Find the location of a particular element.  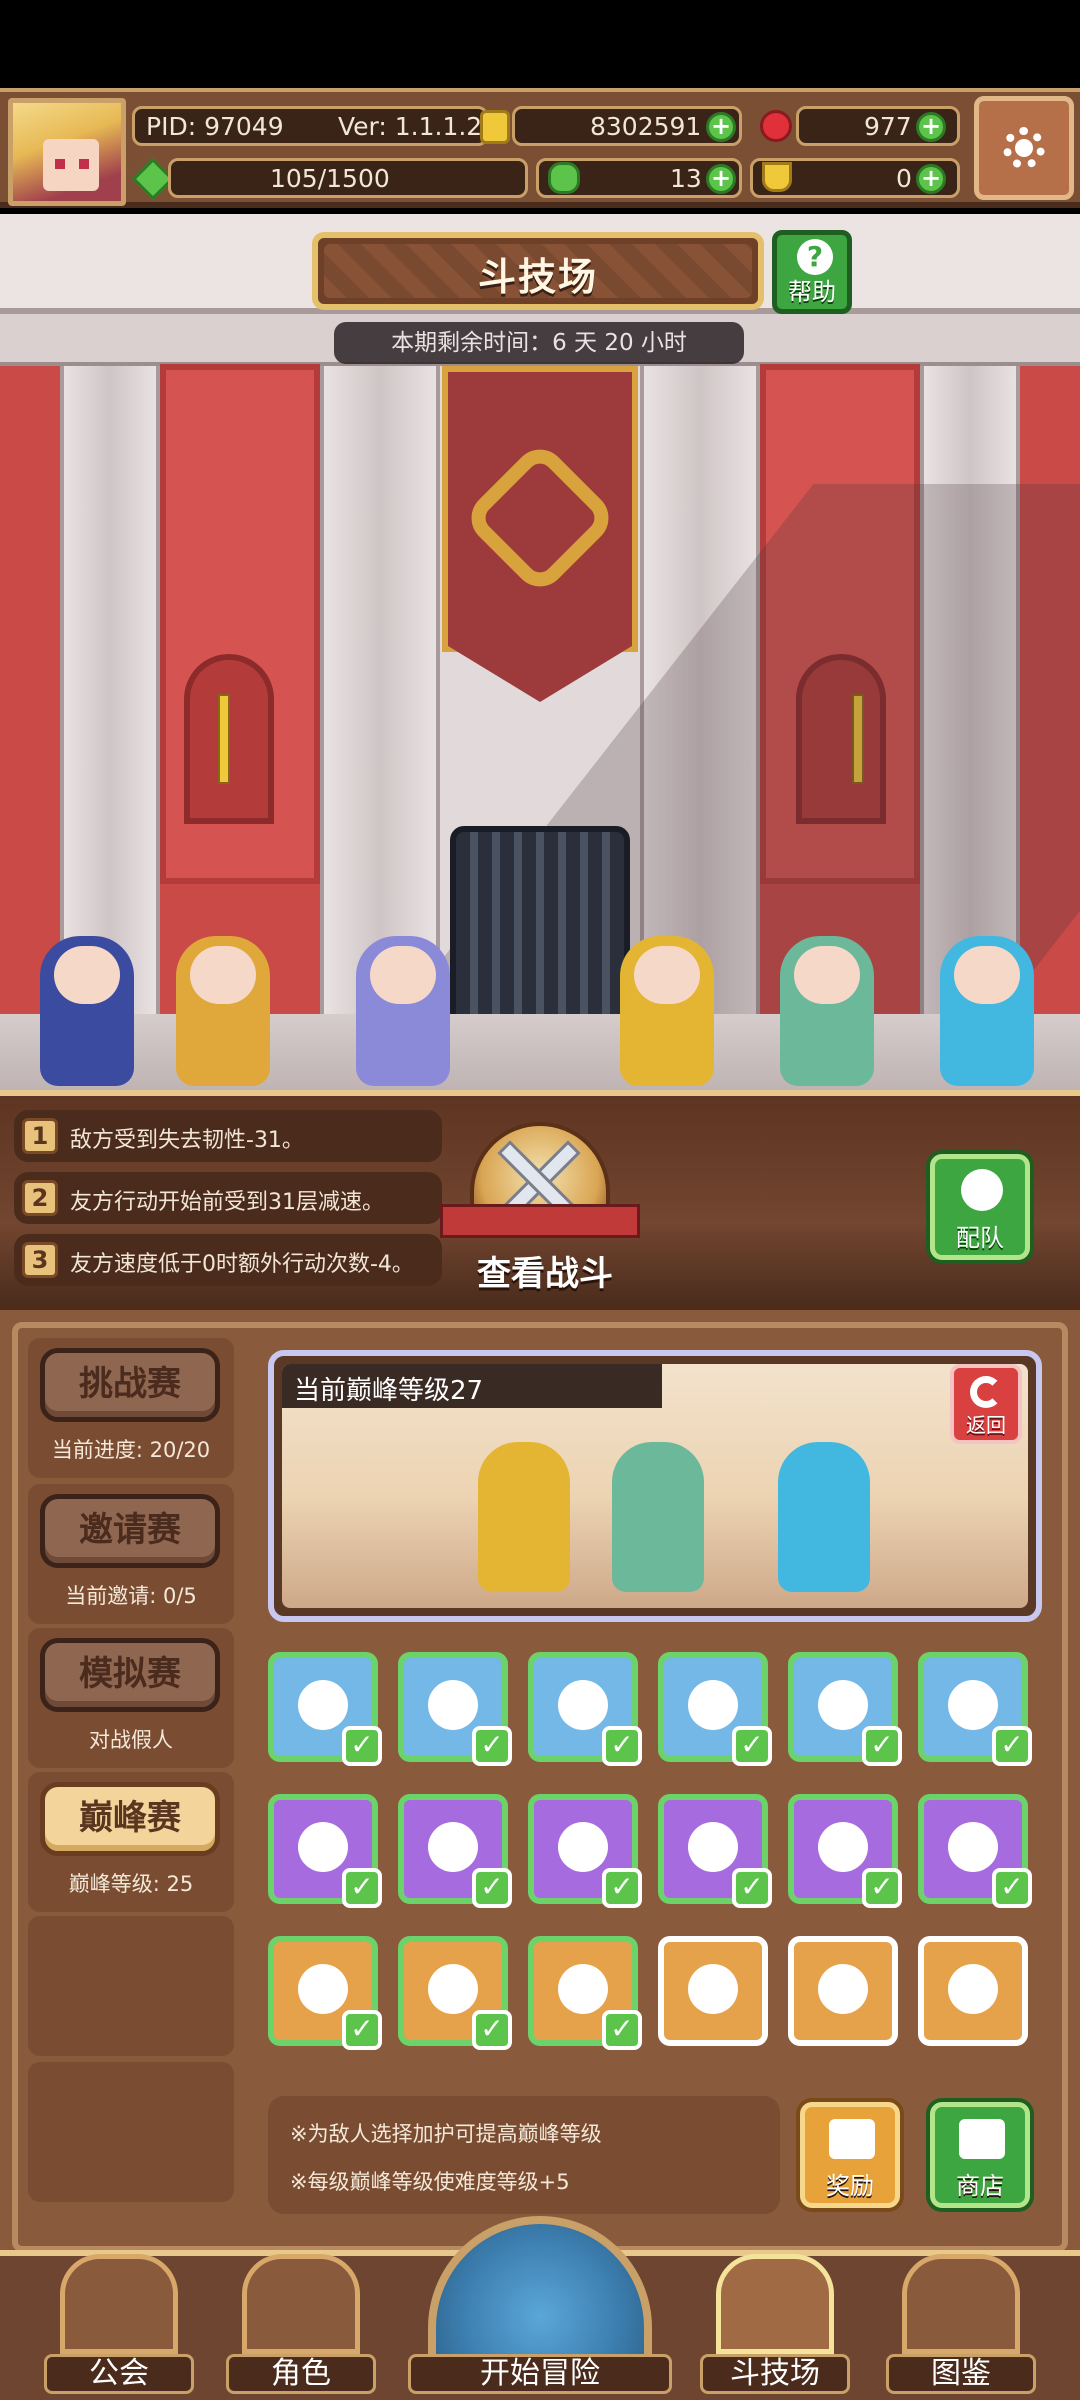

gear-icon is located at coordinates (843, 1847).